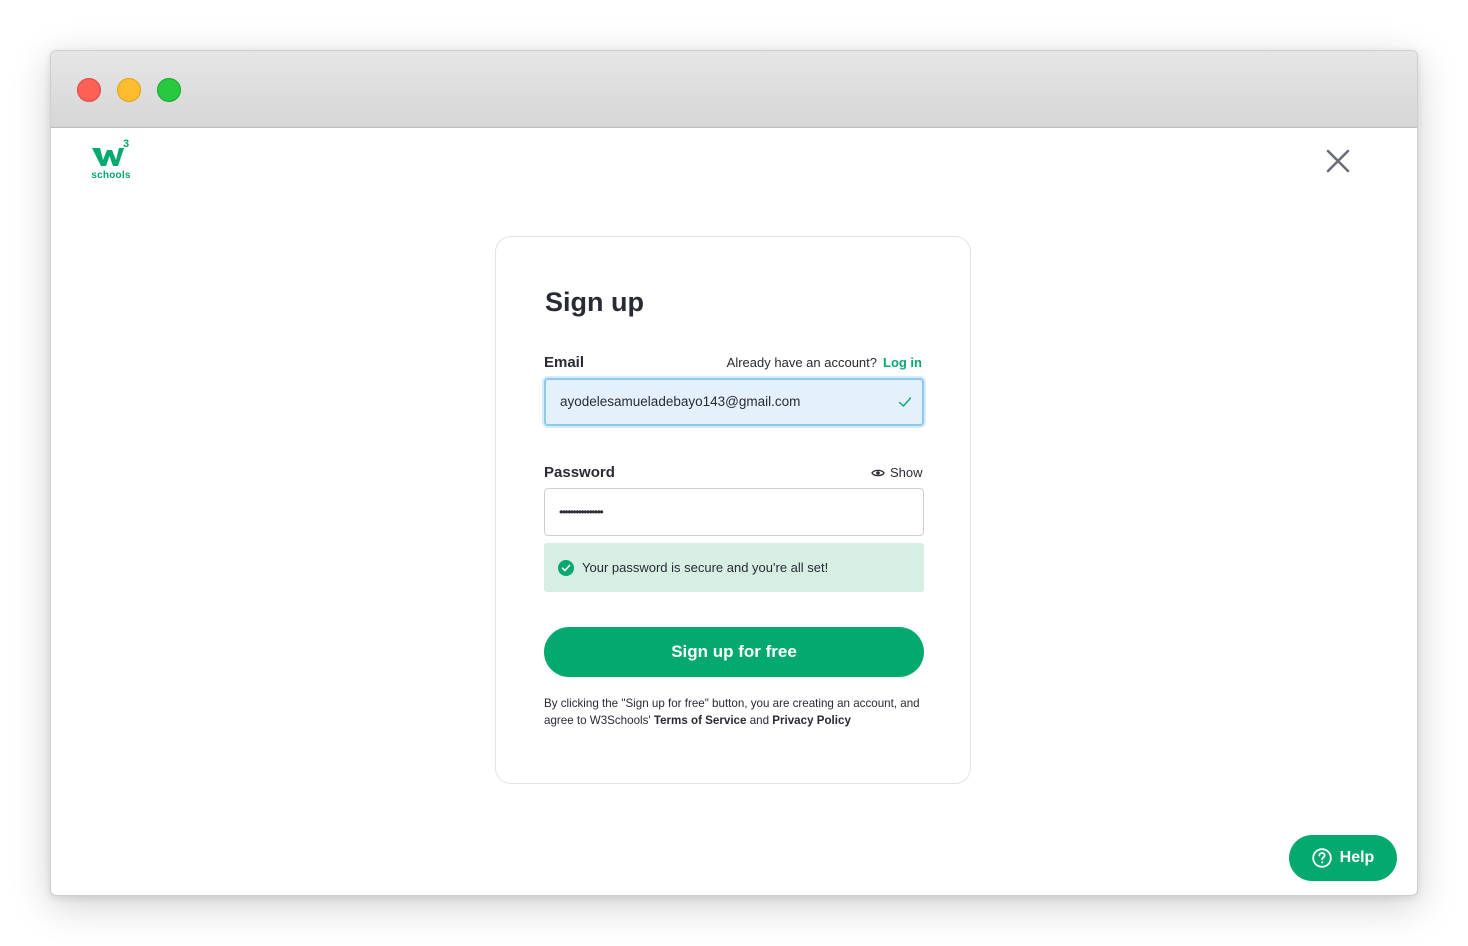 This screenshot has width=1468, height=946. I want to click on email-field: ayodelesamueladebayo143@gmail.com, so click(734, 402).